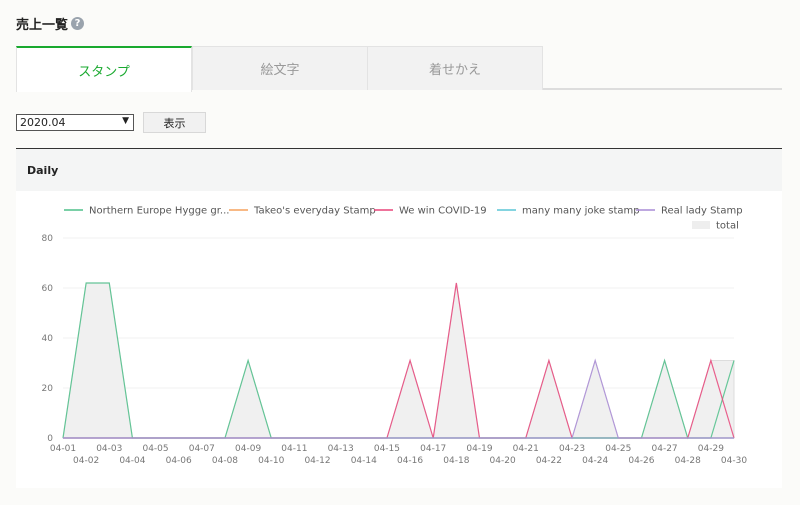 The image size is (800, 505). What do you see at coordinates (63, 449) in the screenshot?
I see `x-tick-label: 04-01` at bounding box center [63, 449].